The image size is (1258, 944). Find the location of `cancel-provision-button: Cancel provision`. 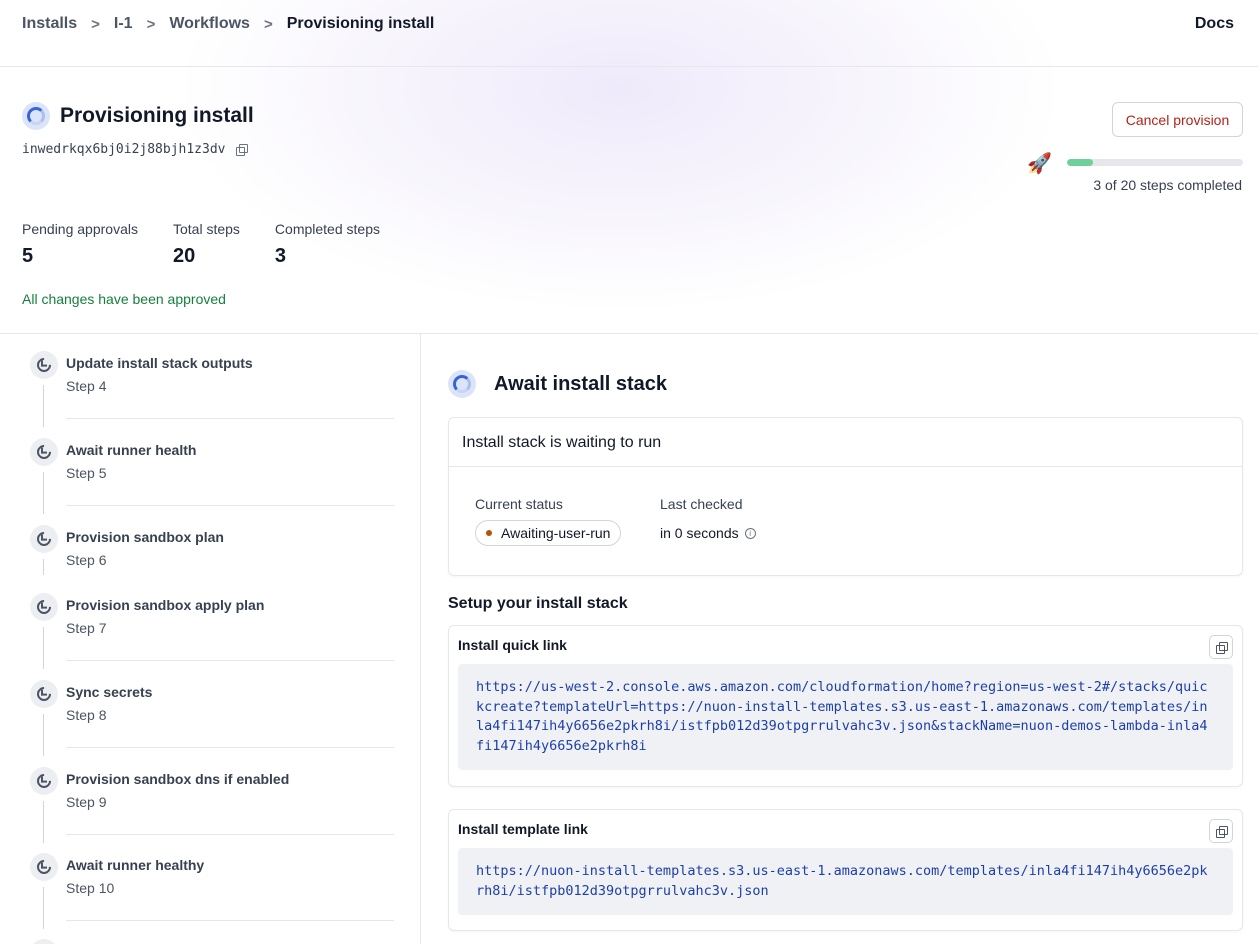

cancel-provision-button: Cancel provision is located at coordinates (1177, 119).